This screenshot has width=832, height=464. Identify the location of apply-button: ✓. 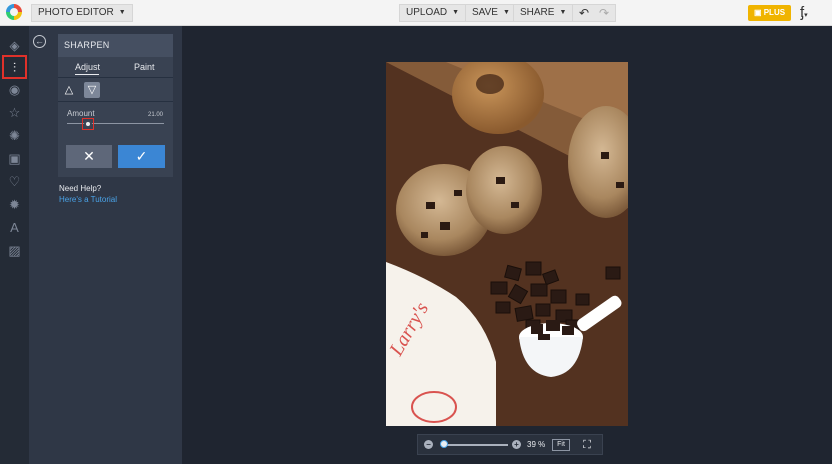
(141, 156).